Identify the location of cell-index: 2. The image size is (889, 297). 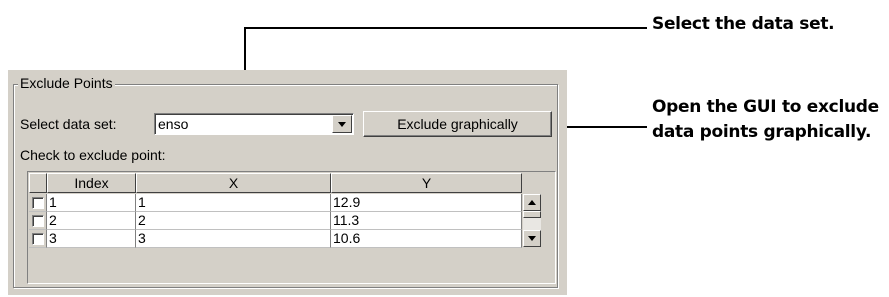
(91, 221).